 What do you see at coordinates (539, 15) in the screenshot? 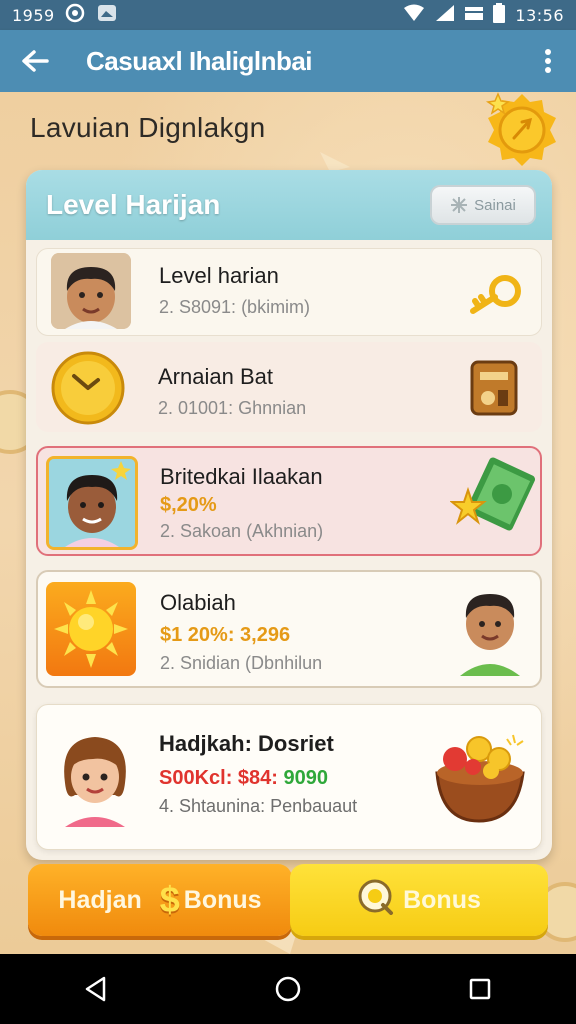
I see `status-time-right: 13:56` at bounding box center [539, 15].